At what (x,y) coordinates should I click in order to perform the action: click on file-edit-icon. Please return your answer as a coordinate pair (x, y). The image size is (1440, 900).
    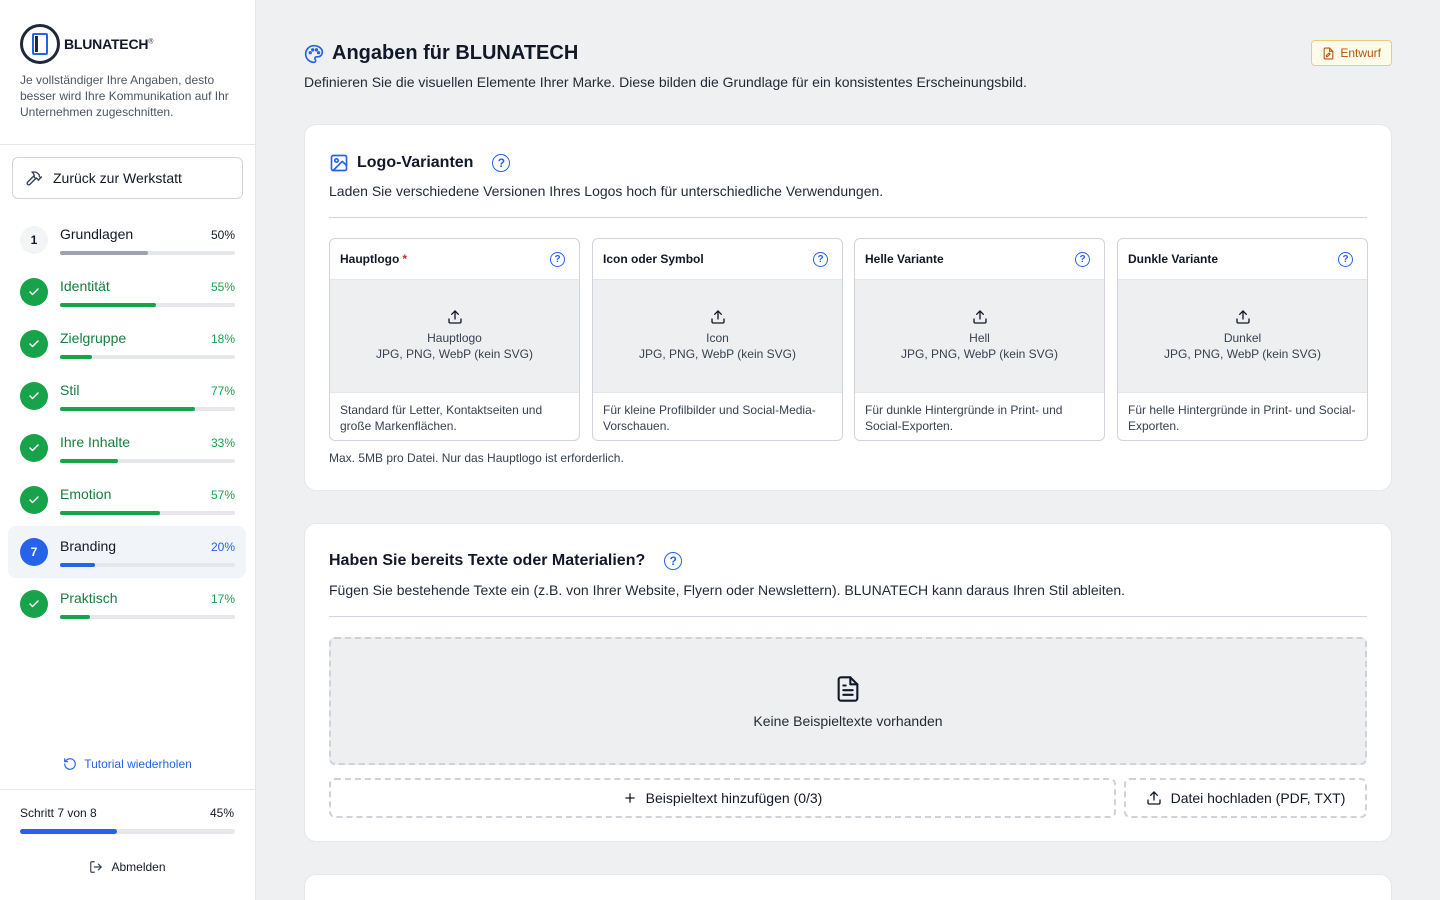
    Looking at the image, I should click on (1328, 53).